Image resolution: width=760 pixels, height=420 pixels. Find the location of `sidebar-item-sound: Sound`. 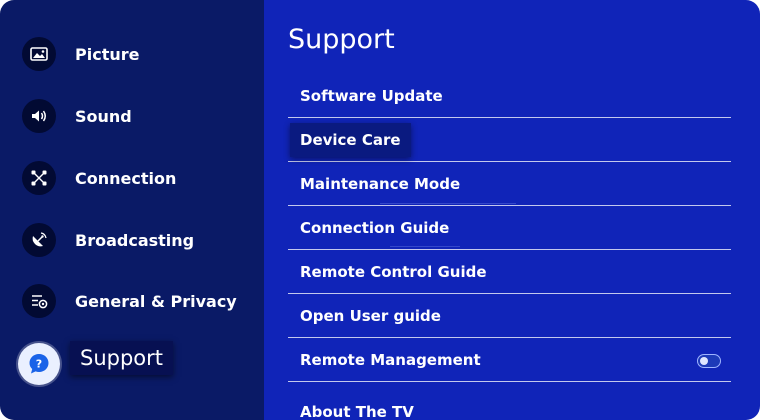

sidebar-item-sound: Sound is located at coordinates (132, 116).